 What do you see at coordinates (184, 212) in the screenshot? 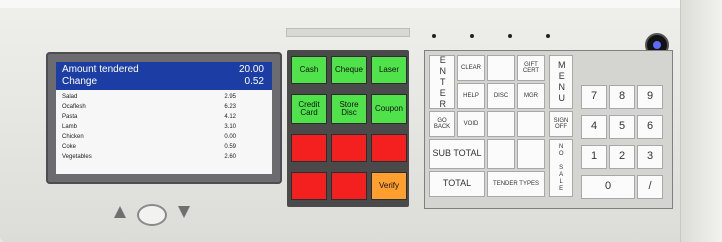
I see `triangle-down-icon` at bounding box center [184, 212].